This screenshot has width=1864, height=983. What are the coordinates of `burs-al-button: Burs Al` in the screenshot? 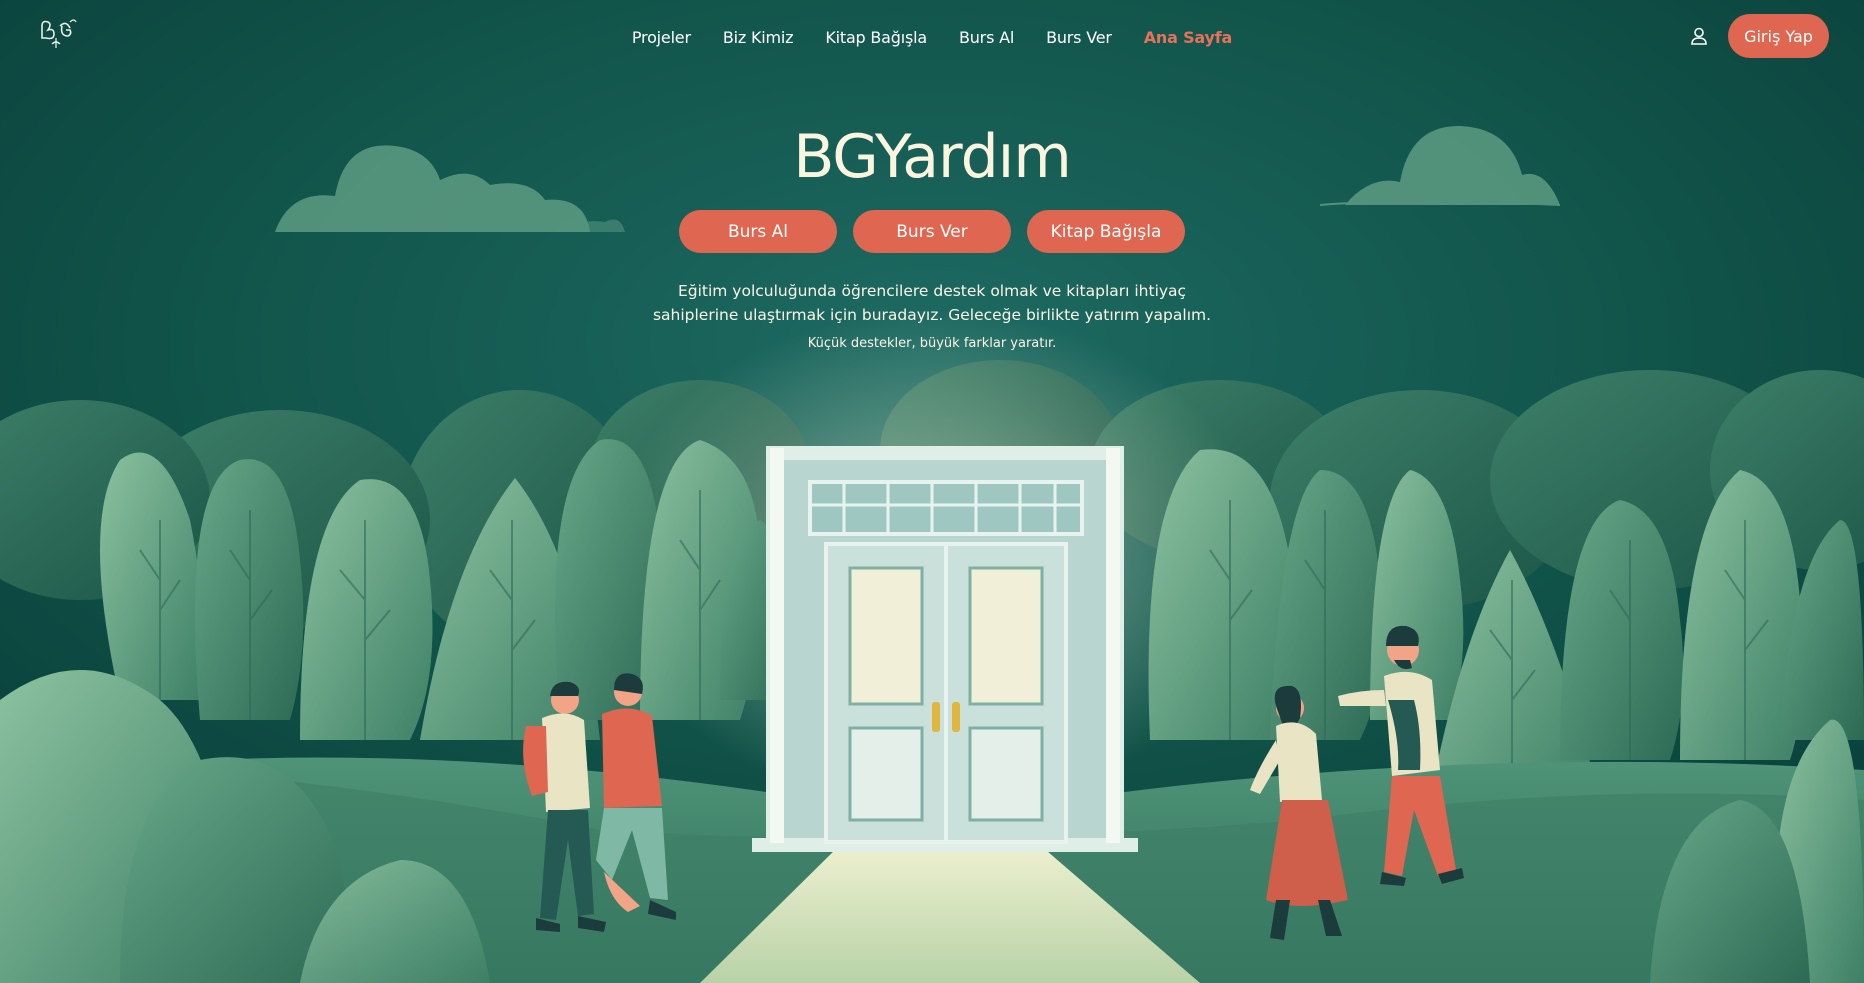 It's located at (758, 231).